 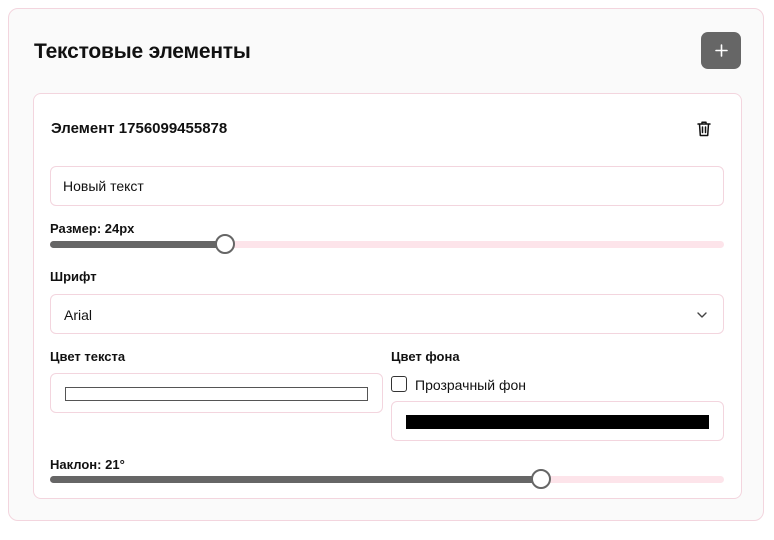 What do you see at coordinates (295, 479) in the screenshot?
I see `skew-slider-fill` at bounding box center [295, 479].